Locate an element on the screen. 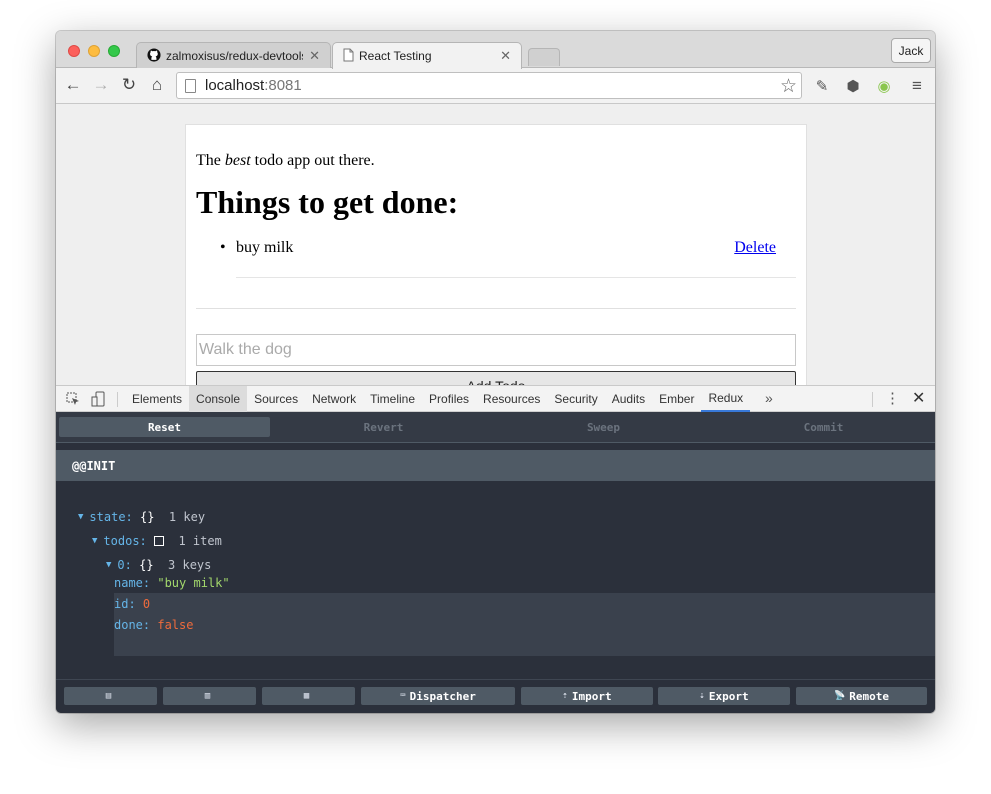 The image size is (991, 794). url-host: localhost is located at coordinates (235, 85).